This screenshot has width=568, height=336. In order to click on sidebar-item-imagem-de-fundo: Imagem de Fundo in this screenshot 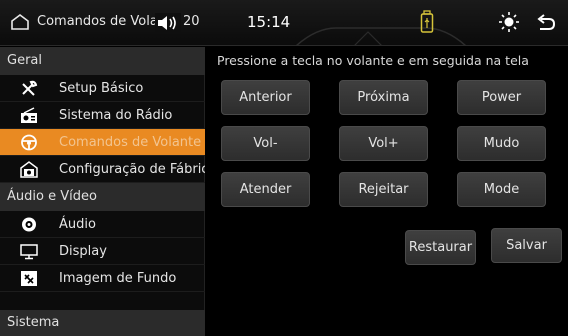, I will do `click(102, 278)`.